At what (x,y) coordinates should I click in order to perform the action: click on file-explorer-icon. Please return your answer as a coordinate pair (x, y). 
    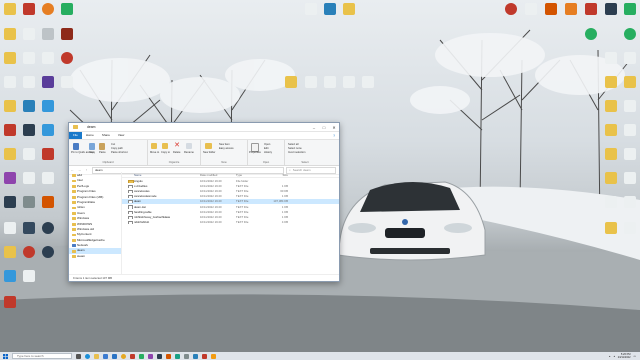
    Looking at the image, I should click on (96, 356).